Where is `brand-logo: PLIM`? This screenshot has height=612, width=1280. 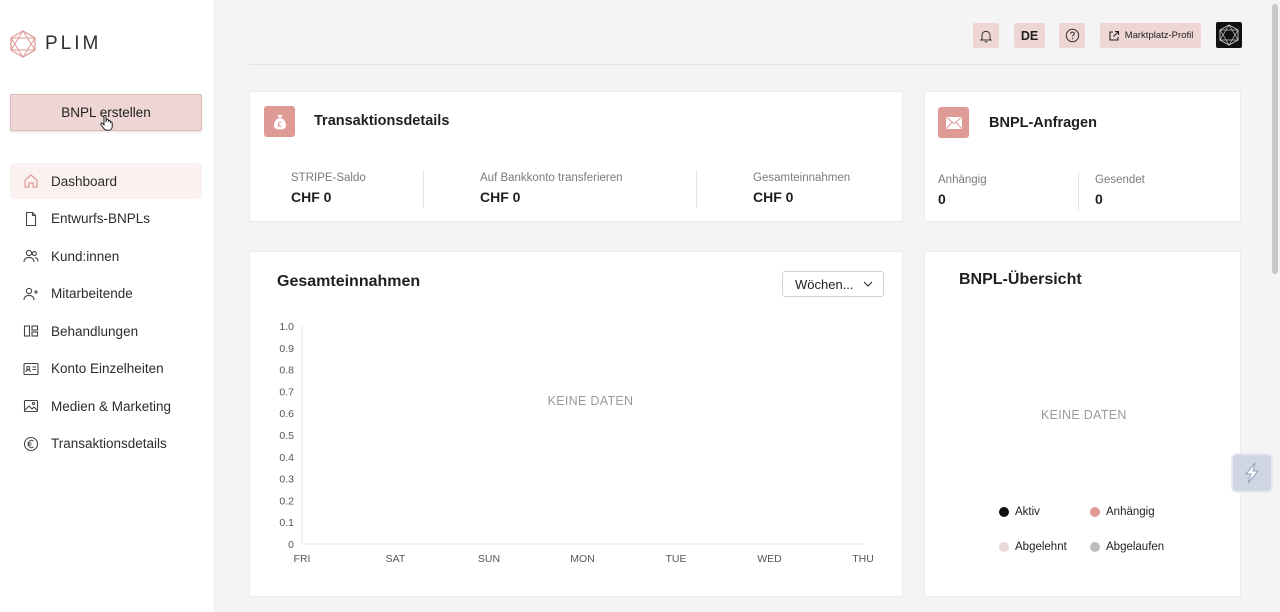
brand-logo: PLIM is located at coordinates (55, 44).